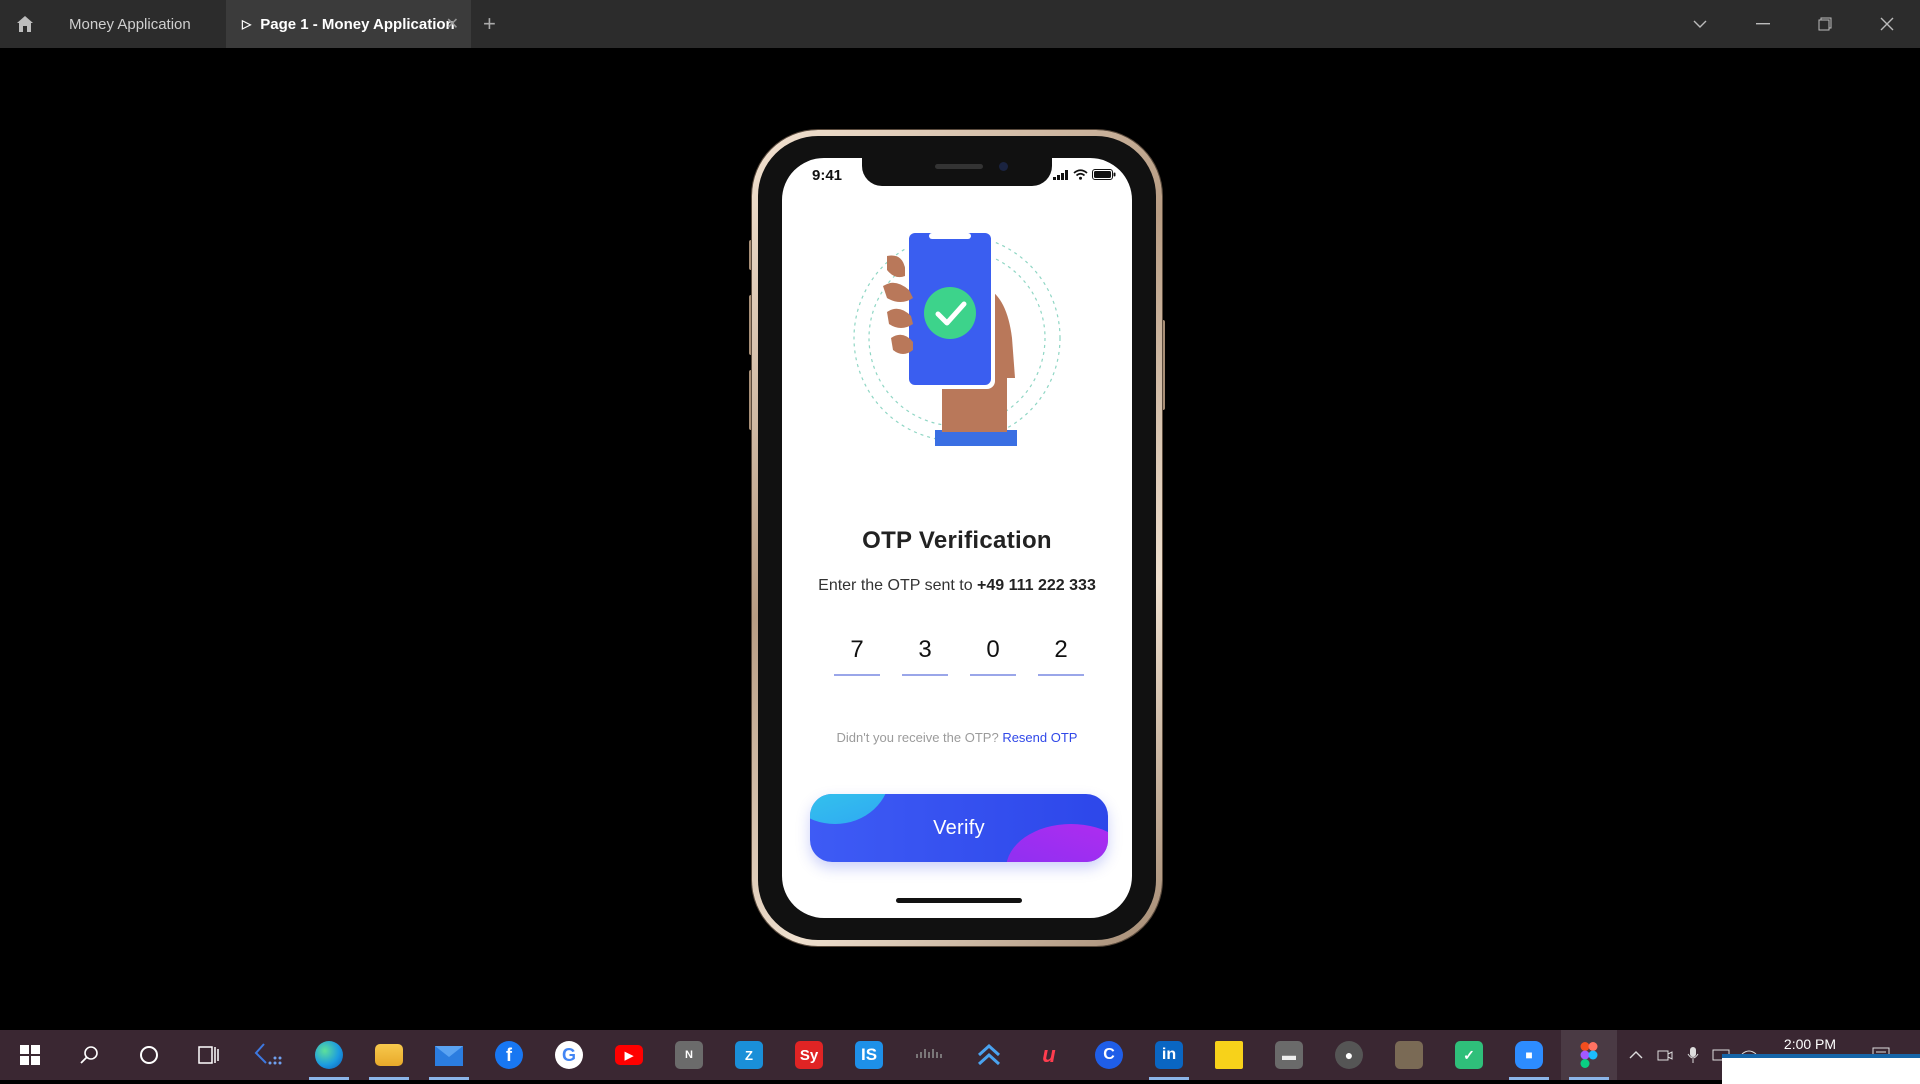 Image resolution: width=1920 pixels, height=1084 pixels. What do you see at coordinates (919, 737) in the screenshot?
I see `resend-prompt: Didn't you receive the OTP?` at bounding box center [919, 737].